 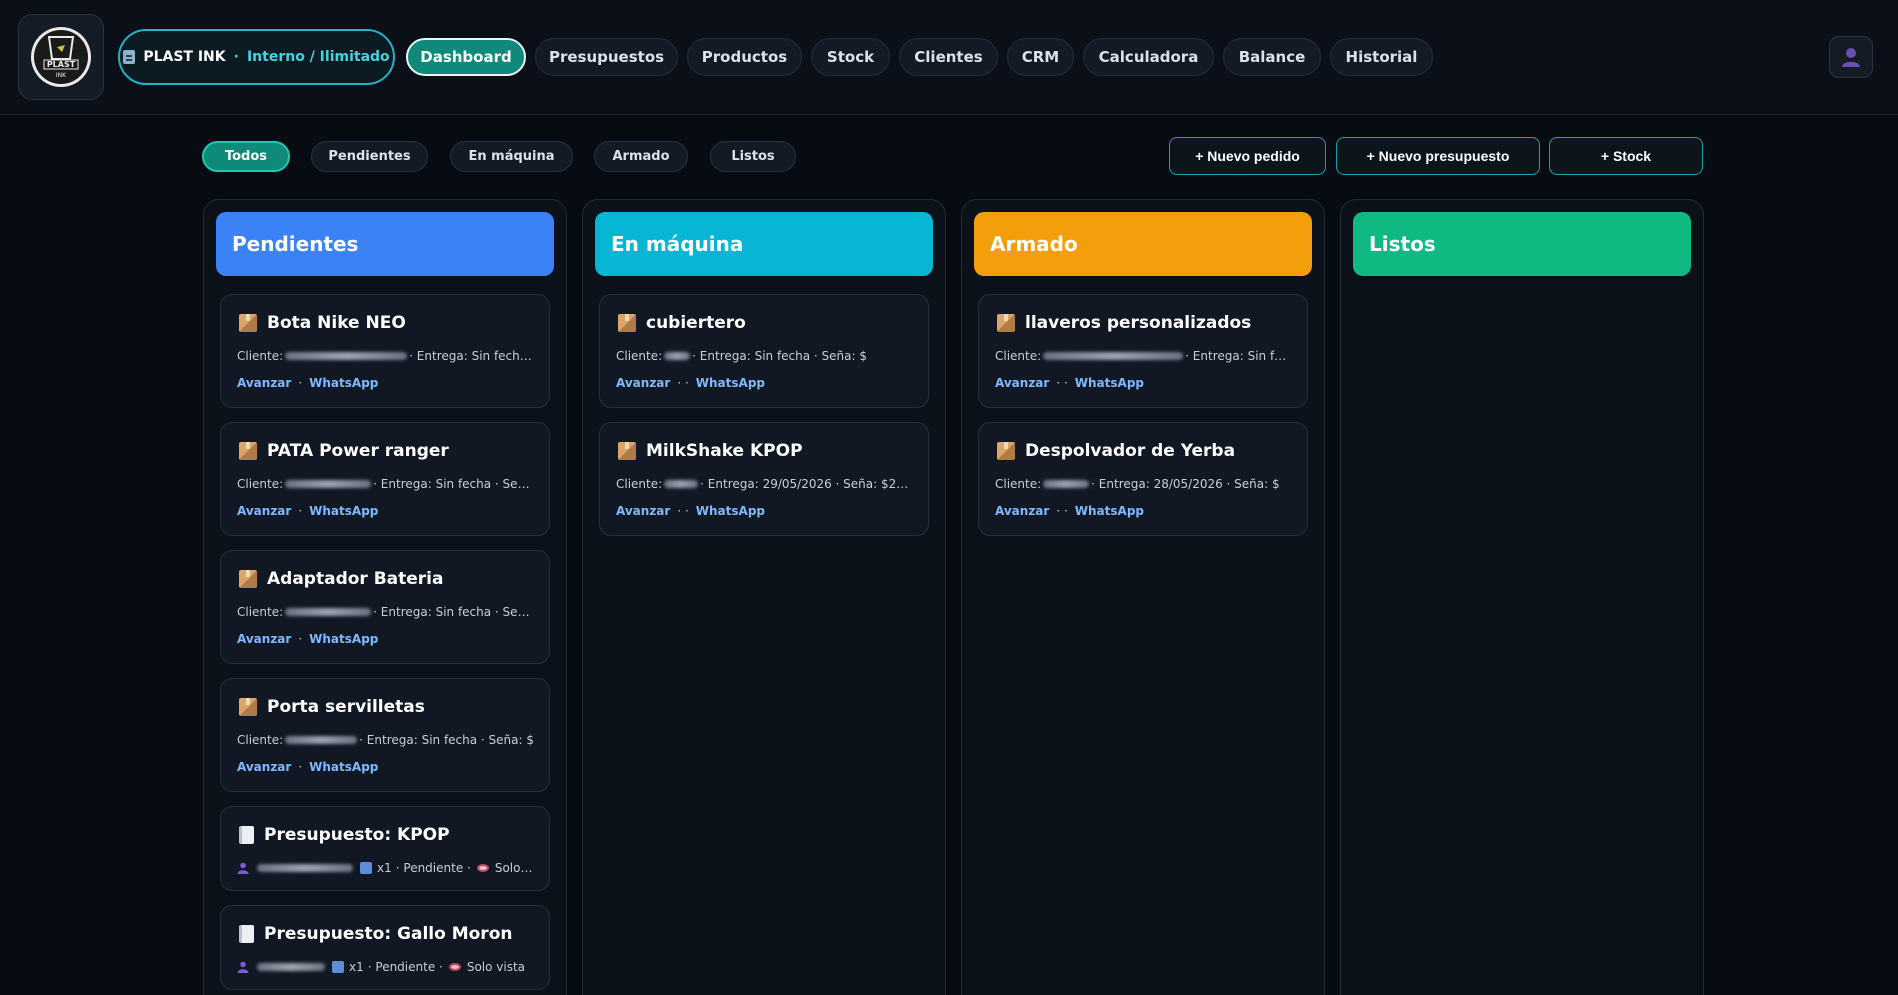 I want to click on cup-logo-icon: PLAST INK, so click(x=61, y=57).